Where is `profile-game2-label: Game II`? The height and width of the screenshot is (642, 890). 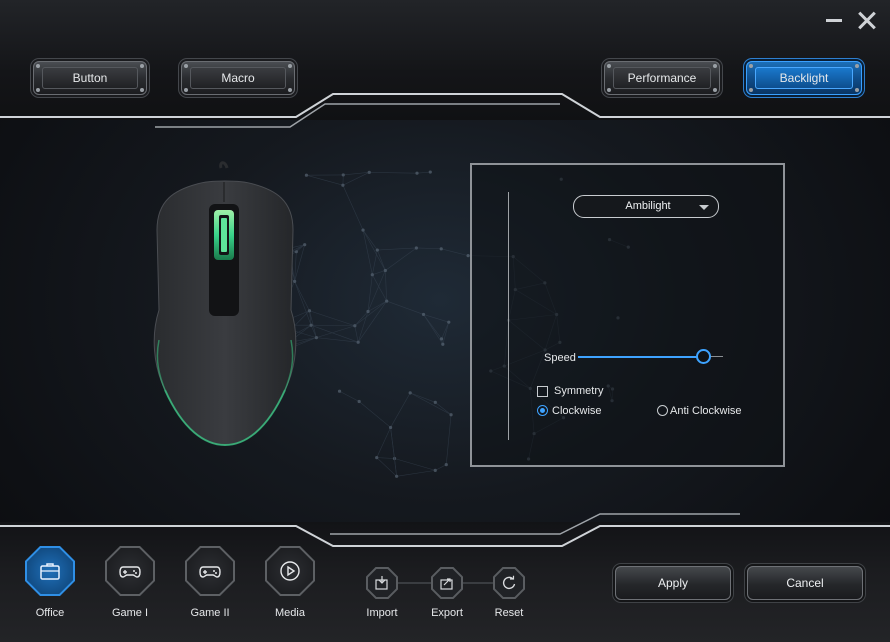
profile-game2-label: Game II is located at coordinates (210, 613).